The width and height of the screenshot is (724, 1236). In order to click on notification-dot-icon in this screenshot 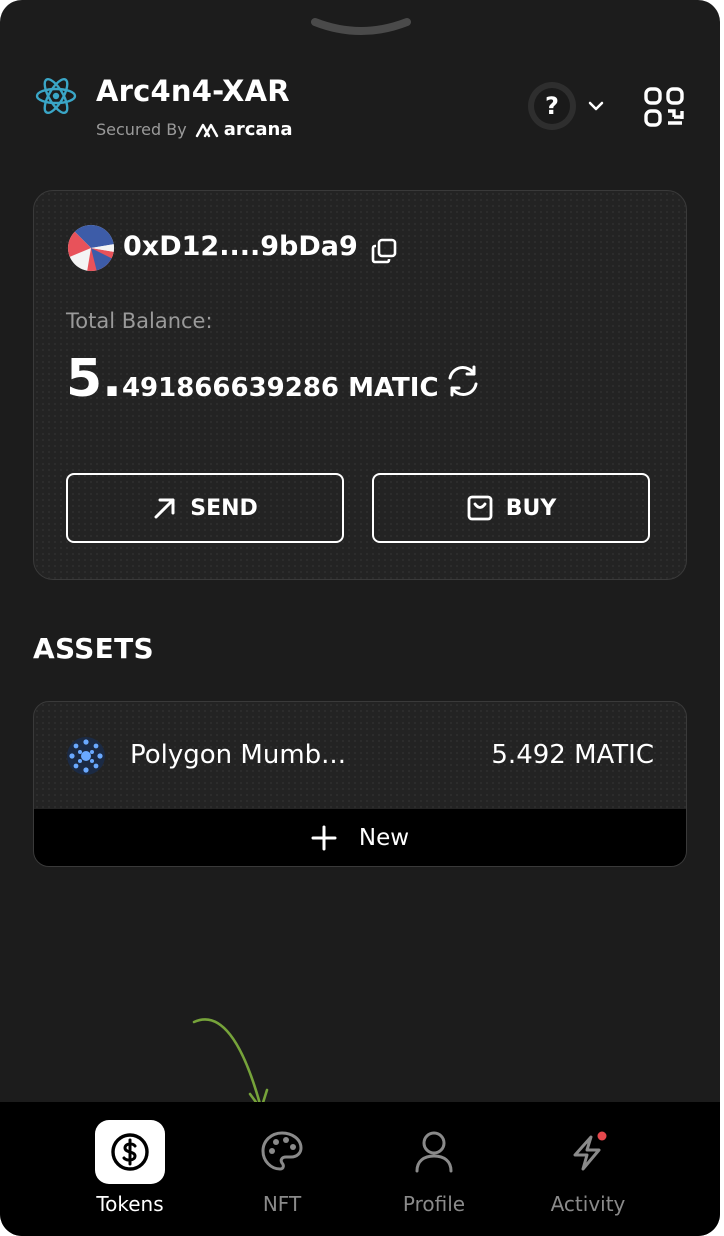, I will do `click(602, 1136)`.